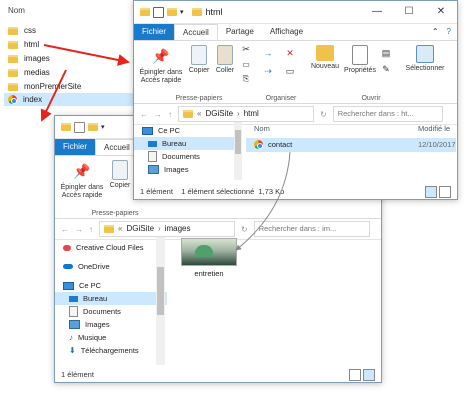 Image resolution: width=474 pixels, height=395 pixels. What do you see at coordinates (53, 95) in the screenshot?
I see `arrow-images-to-window` at bounding box center [53, 95].